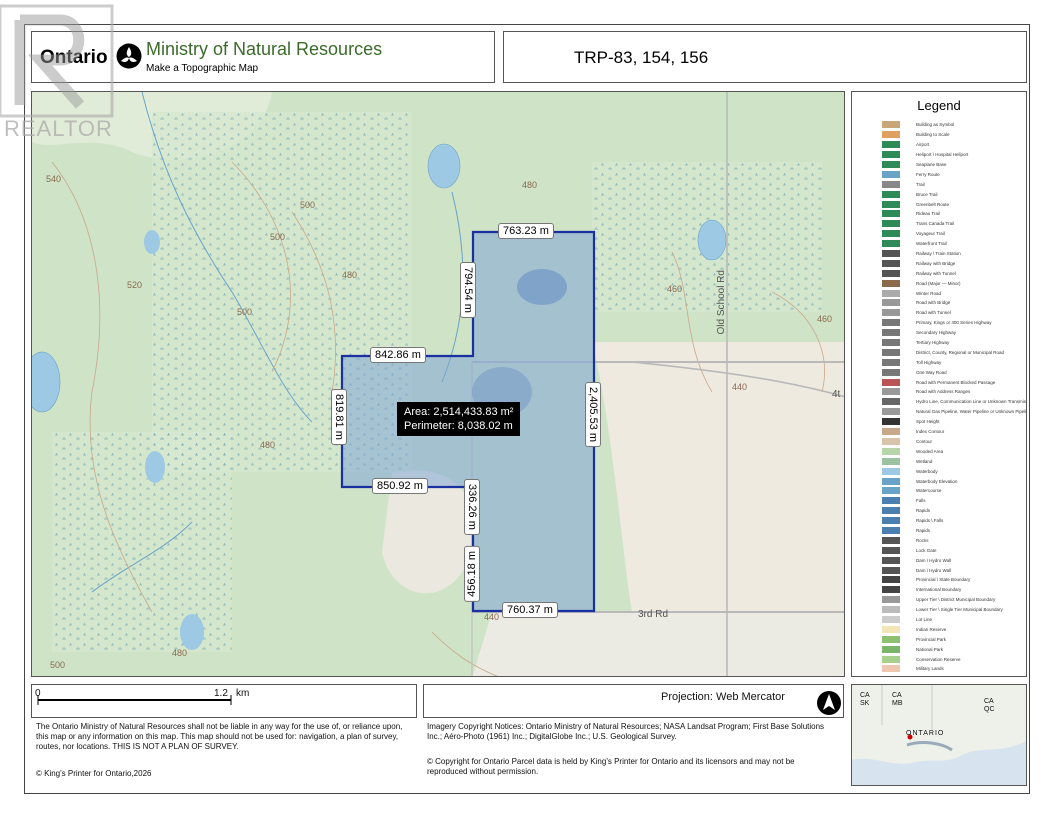 This screenshot has height=816, width=1056. I want to click on legend-item: Wooded Area, so click(953, 451).